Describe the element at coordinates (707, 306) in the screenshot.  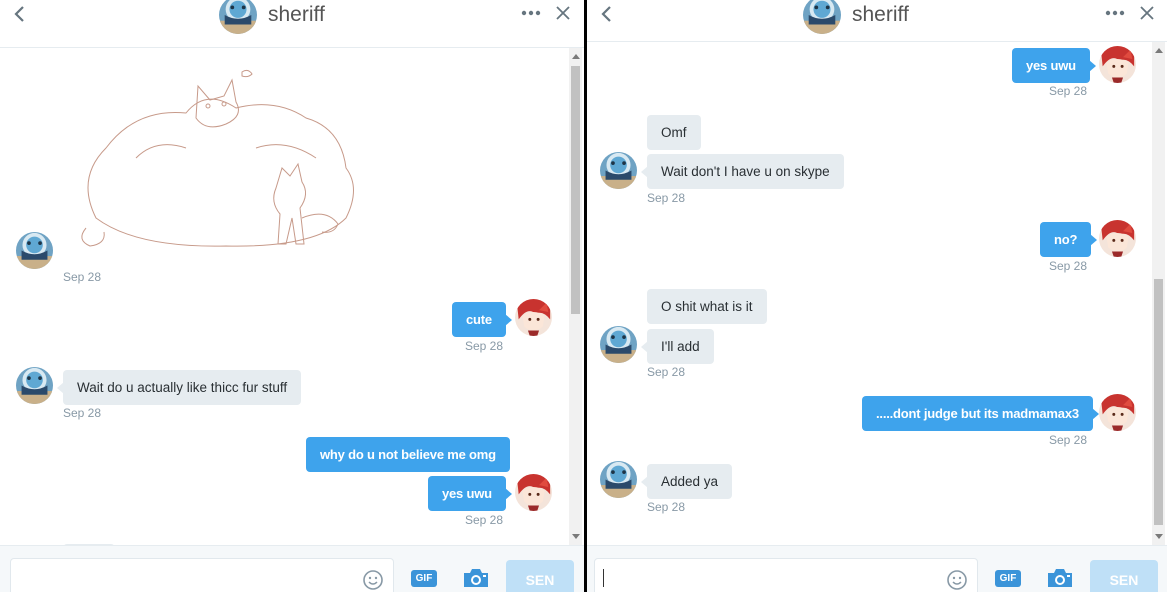
I see `incoming-message: O shit what is it` at that location.